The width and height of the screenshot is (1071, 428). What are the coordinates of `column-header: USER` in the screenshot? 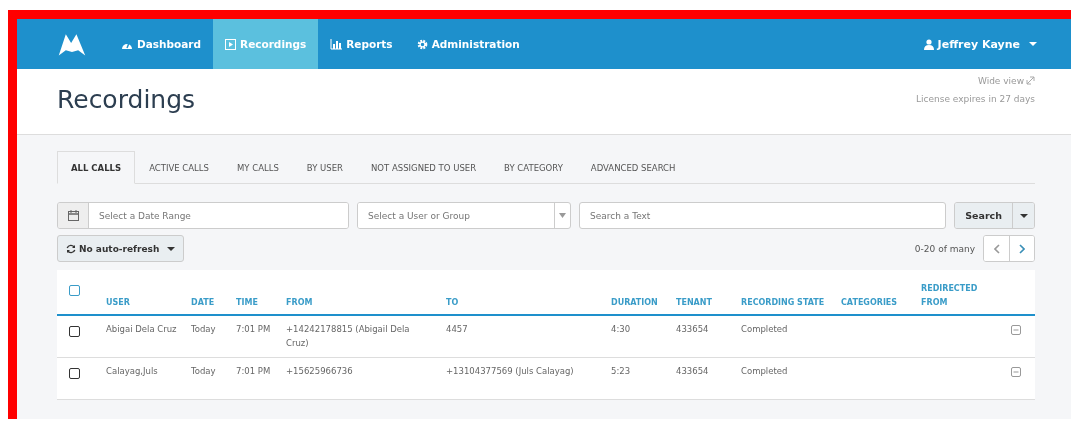 It's located at (118, 303).